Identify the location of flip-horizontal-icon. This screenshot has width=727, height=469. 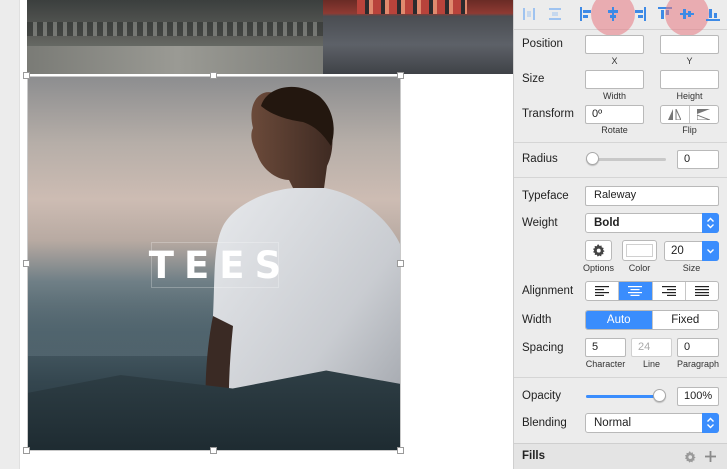
(675, 114).